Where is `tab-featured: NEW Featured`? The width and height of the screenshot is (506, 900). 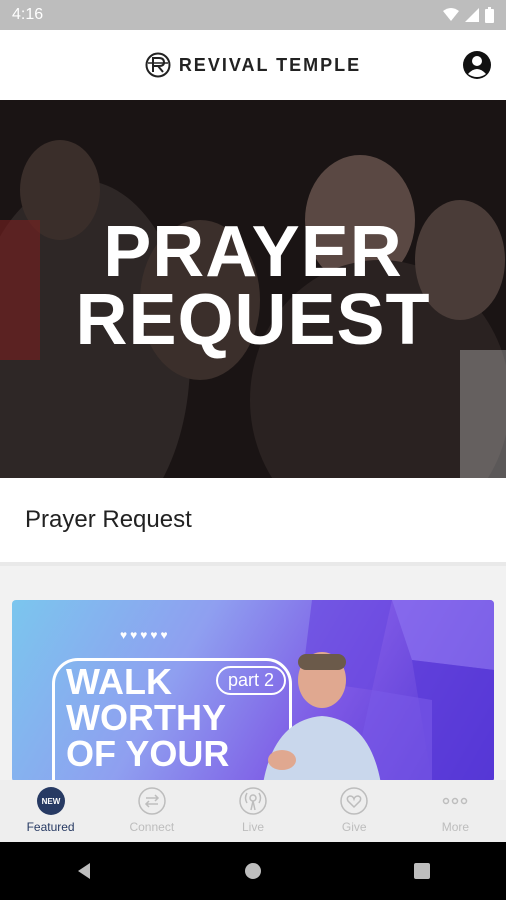 tab-featured: NEW Featured is located at coordinates (50, 811).